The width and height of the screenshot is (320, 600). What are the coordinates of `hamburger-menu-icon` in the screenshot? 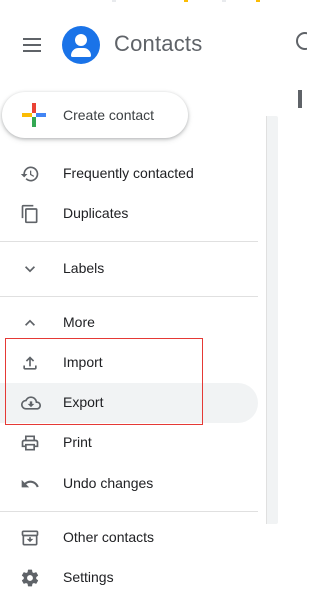 It's located at (32, 45).